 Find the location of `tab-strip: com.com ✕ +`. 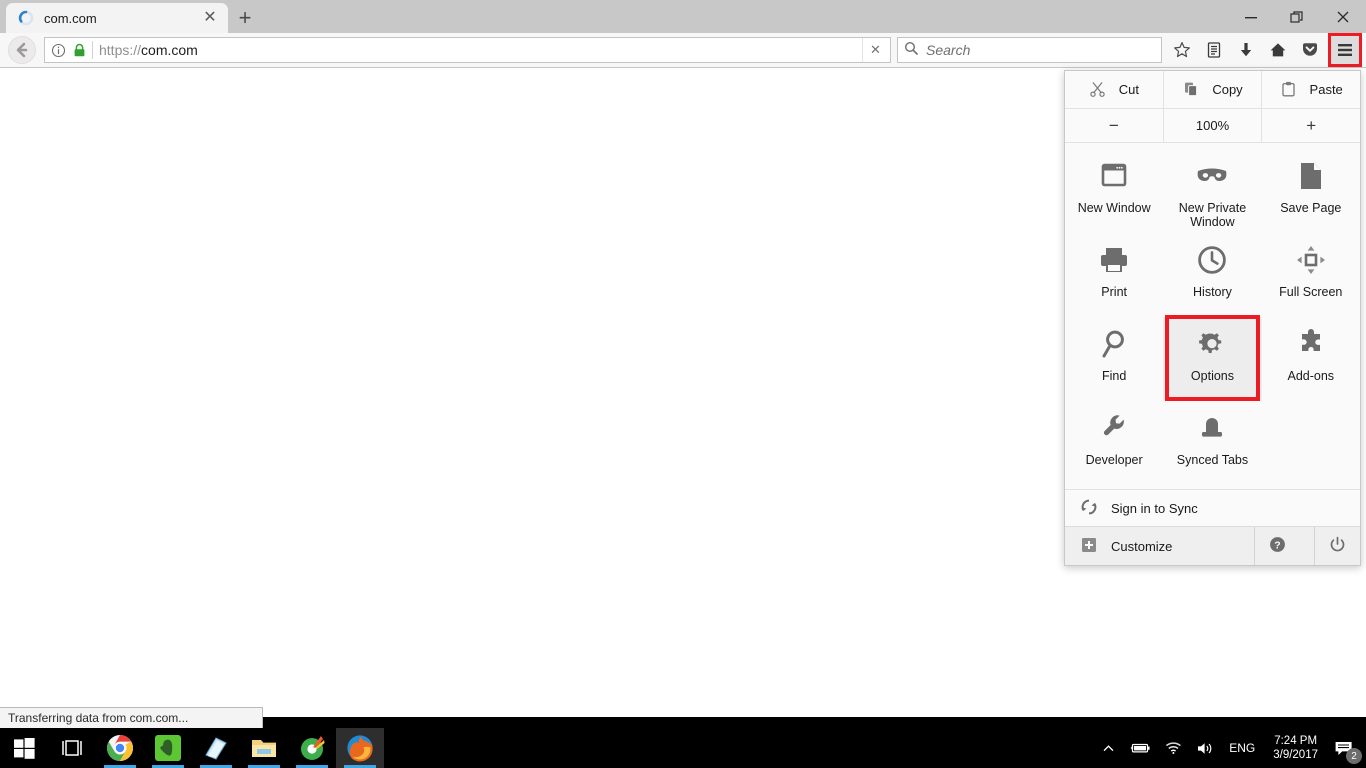

tab-strip: com.com ✕ + is located at coordinates (683, 16).